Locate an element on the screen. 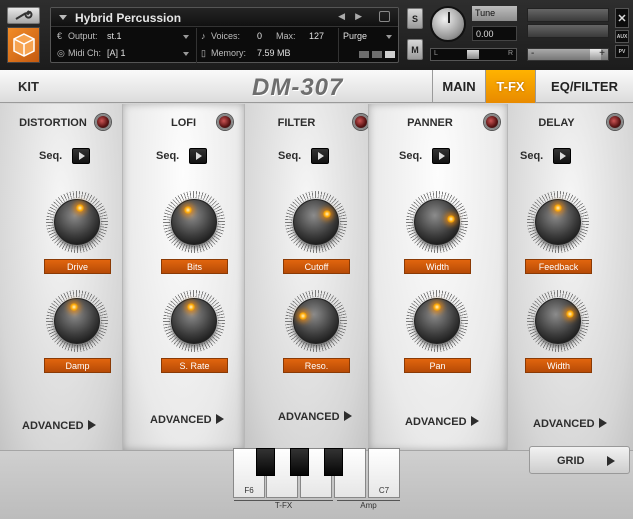  cutoff-knob is located at coordinates (316, 222).